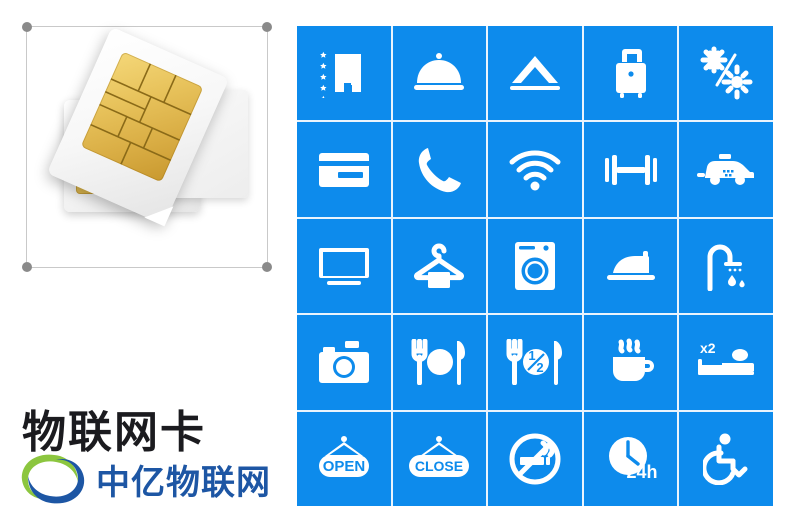  I want to click on selection-handle-bottom-right, so click(267, 267).